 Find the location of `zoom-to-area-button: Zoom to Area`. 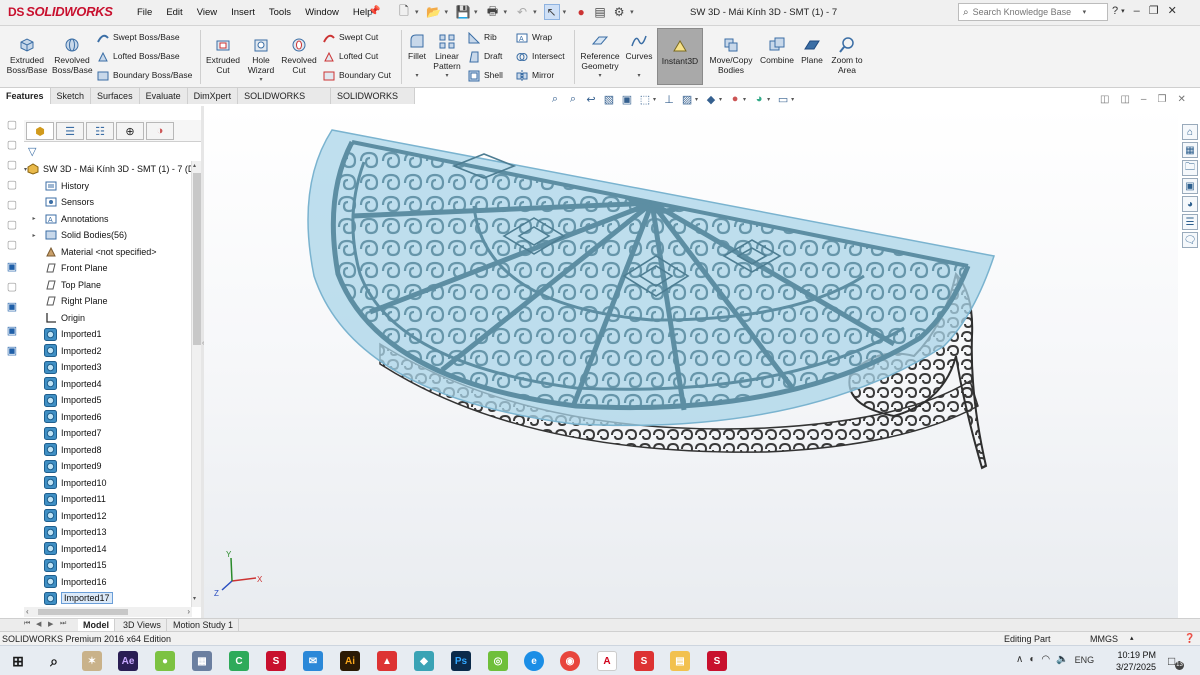

zoom-to-area-button: Zoom to Area is located at coordinates (847, 55).